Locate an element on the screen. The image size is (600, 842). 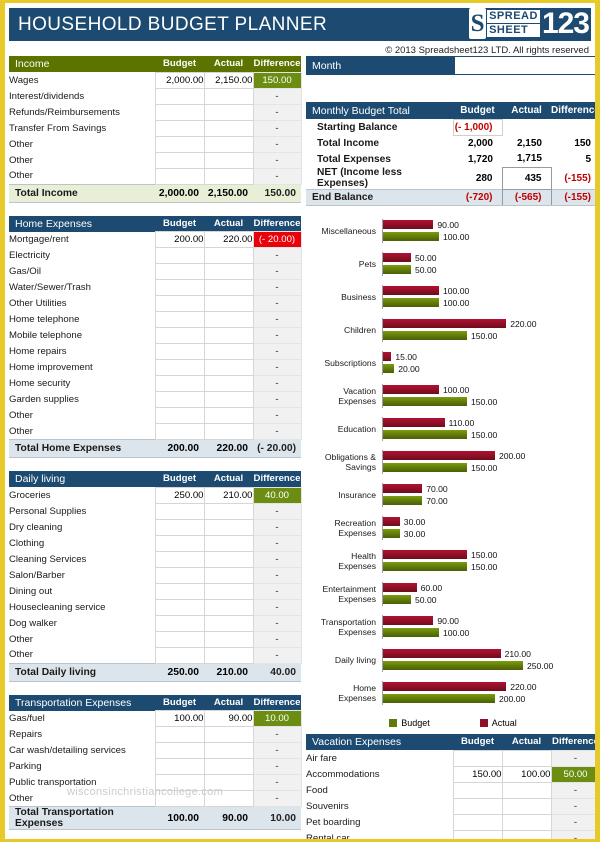
bar-rect-actual is located at coordinates (400, 587).